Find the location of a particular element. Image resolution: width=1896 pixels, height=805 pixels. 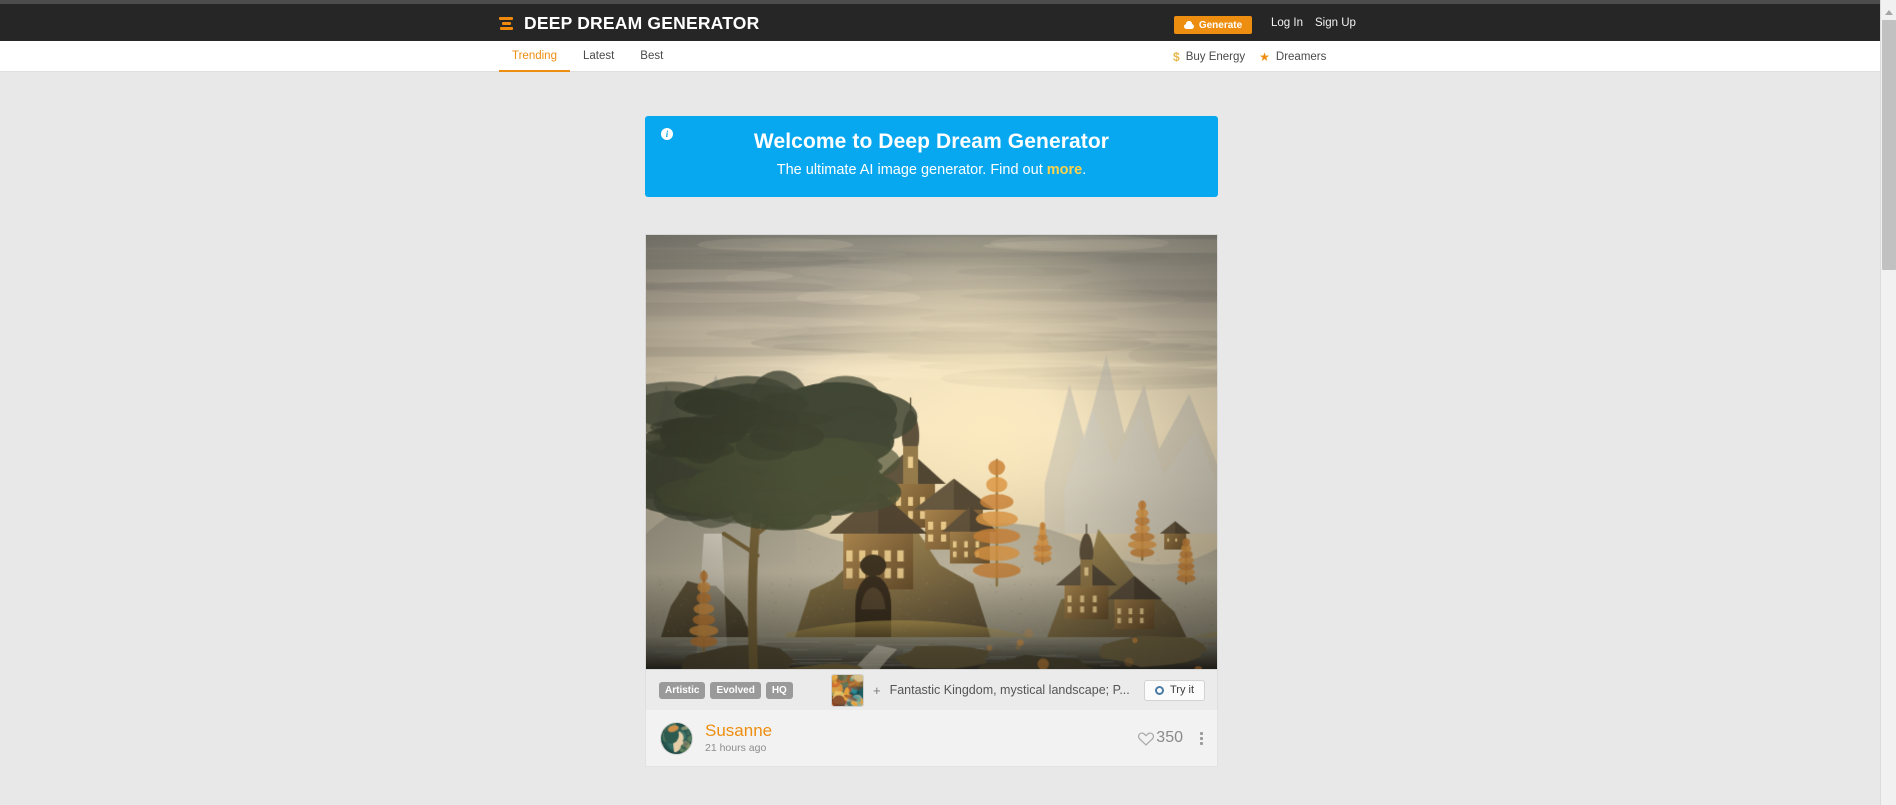

cloud-icon is located at coordinates (1188, 25).